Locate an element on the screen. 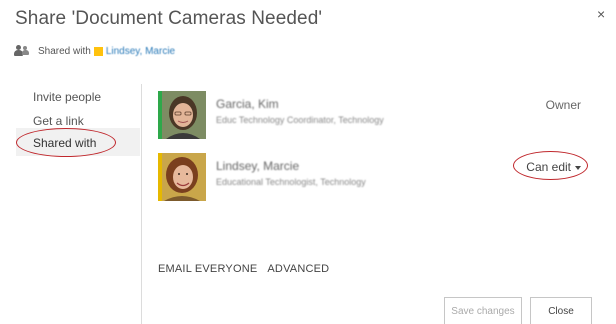 The image size is (616, 324). chevron-down-icon is located at coordinates (578, 167).